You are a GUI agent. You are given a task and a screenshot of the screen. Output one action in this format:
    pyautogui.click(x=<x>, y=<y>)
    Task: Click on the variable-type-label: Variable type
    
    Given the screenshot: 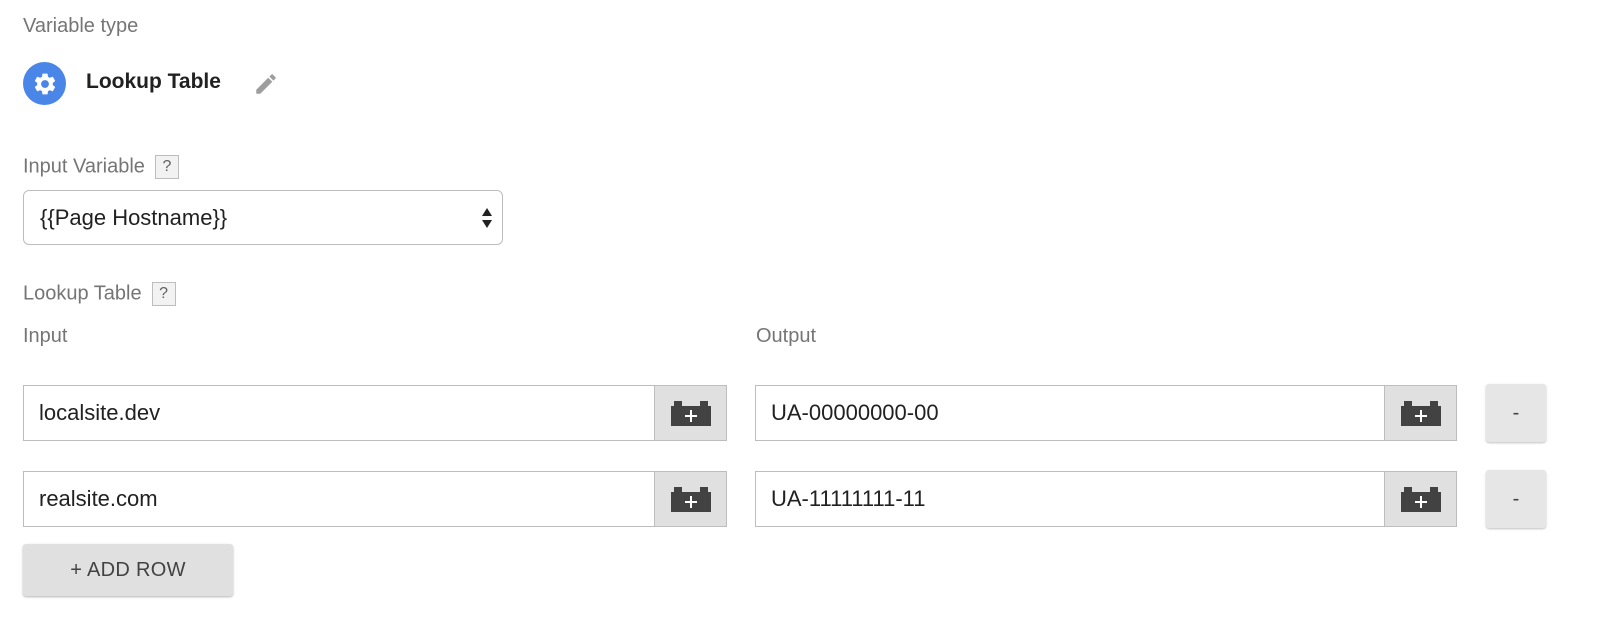 What is the action you would take?
    pyautogui.click(x=81, y=26)
    